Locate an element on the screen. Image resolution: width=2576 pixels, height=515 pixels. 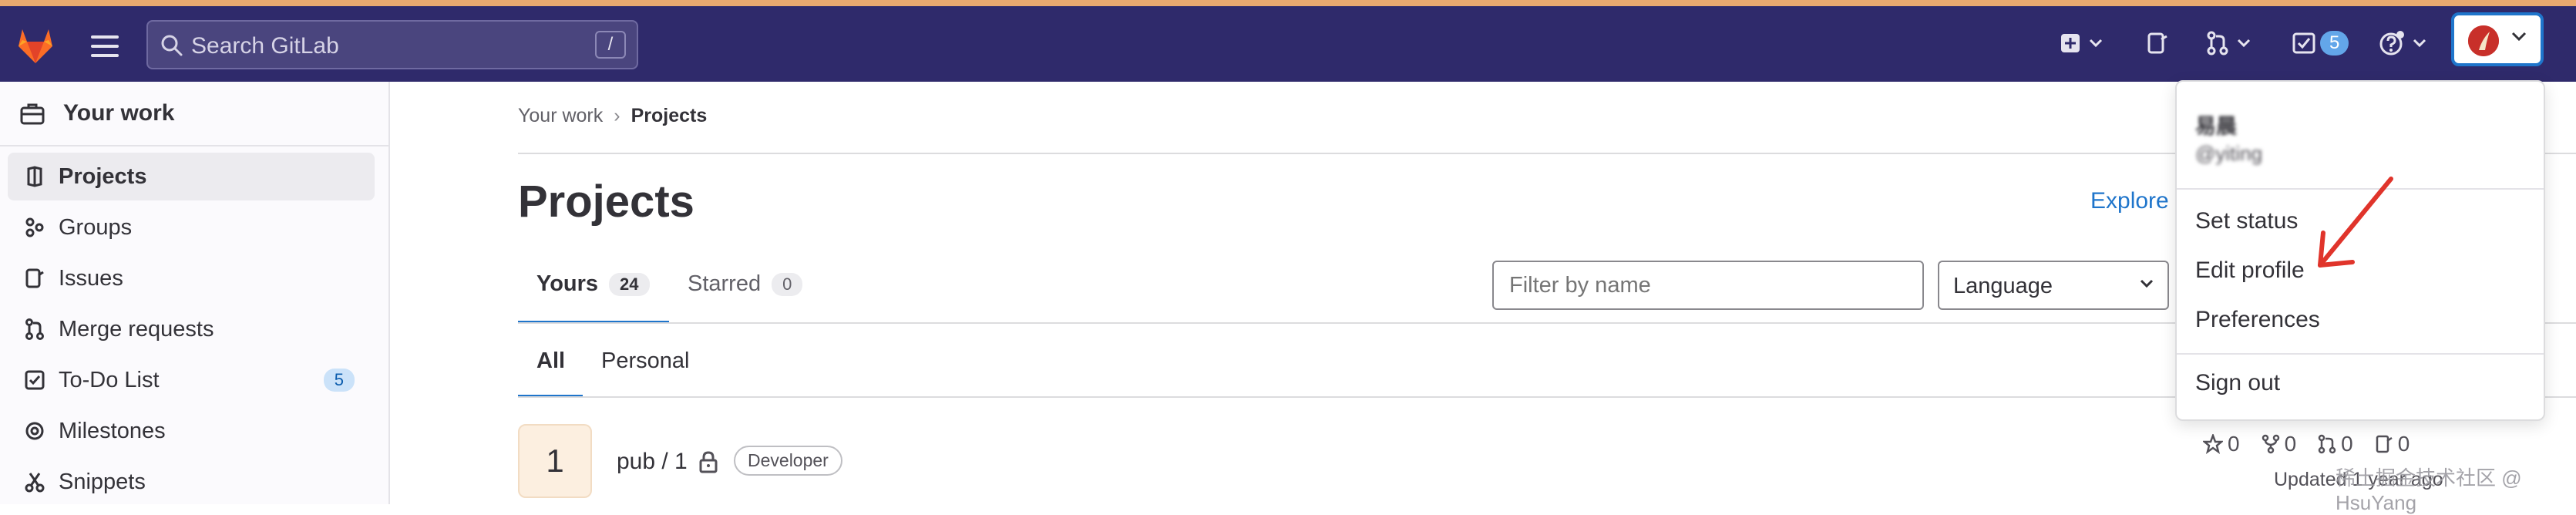
merge-requests-count: 0 is located at coordinates (2335, 444).